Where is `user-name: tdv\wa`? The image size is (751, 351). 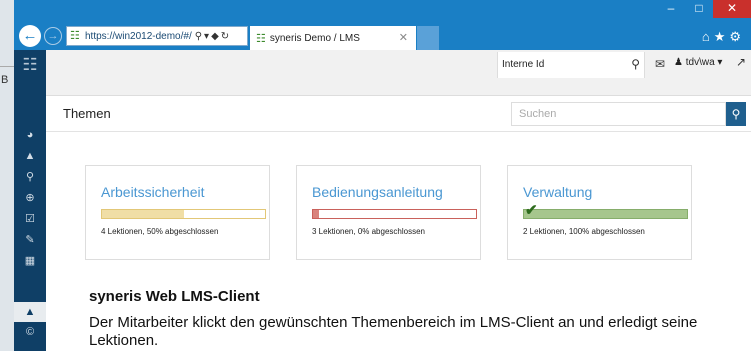
user-name: tdv\wa is located at coordinates (700, 62).